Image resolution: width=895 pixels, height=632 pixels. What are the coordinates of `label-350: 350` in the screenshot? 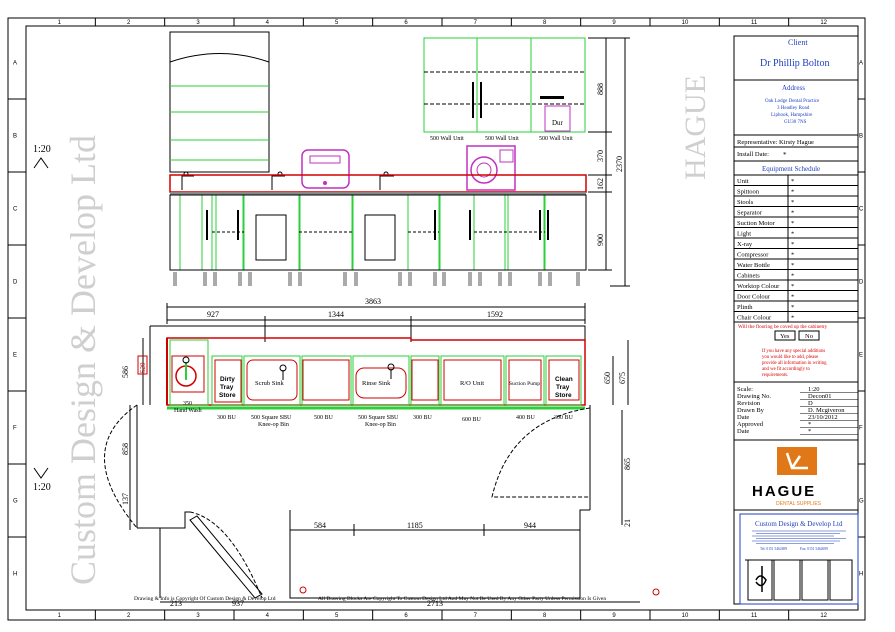 It's located at (187, 404).